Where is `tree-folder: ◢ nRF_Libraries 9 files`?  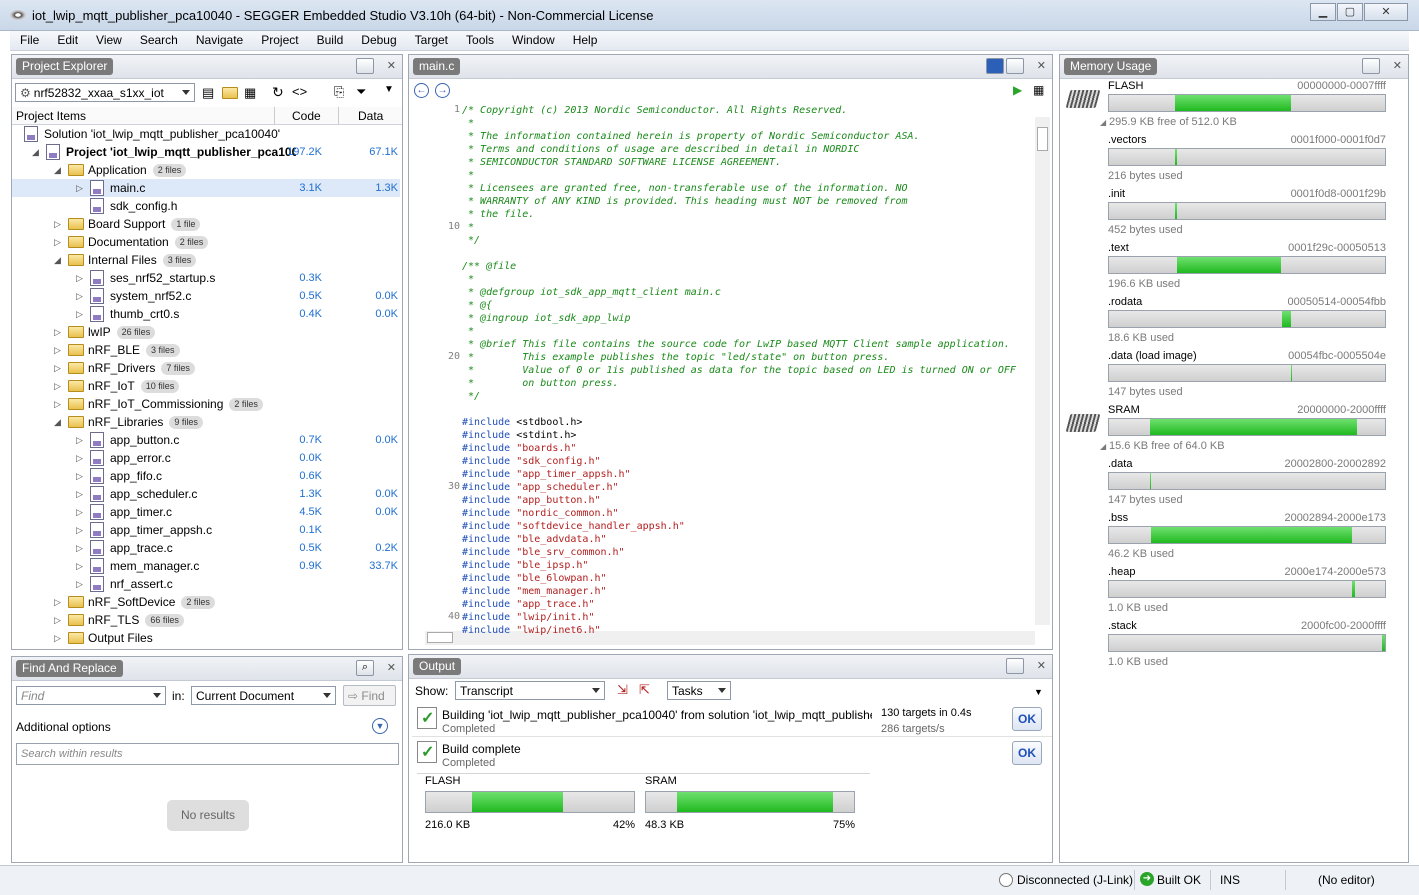 tree-folder: ◢ nRF_Libraries 9 files is located at coordinates (206, 422).